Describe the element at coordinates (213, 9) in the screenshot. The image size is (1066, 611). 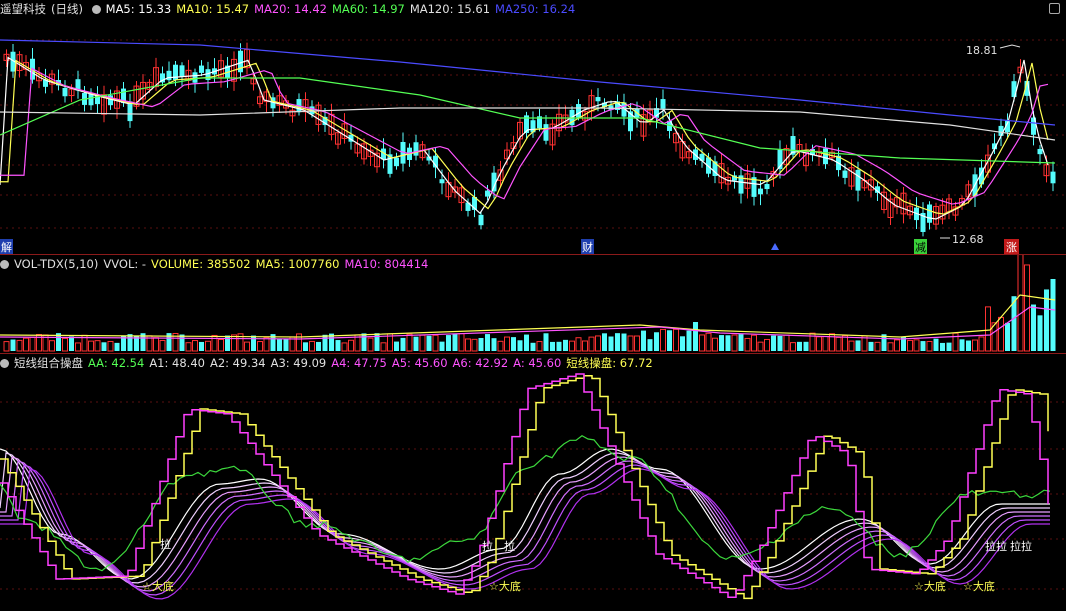
I see `ma-label-1: MA10: 15.47` at that location.